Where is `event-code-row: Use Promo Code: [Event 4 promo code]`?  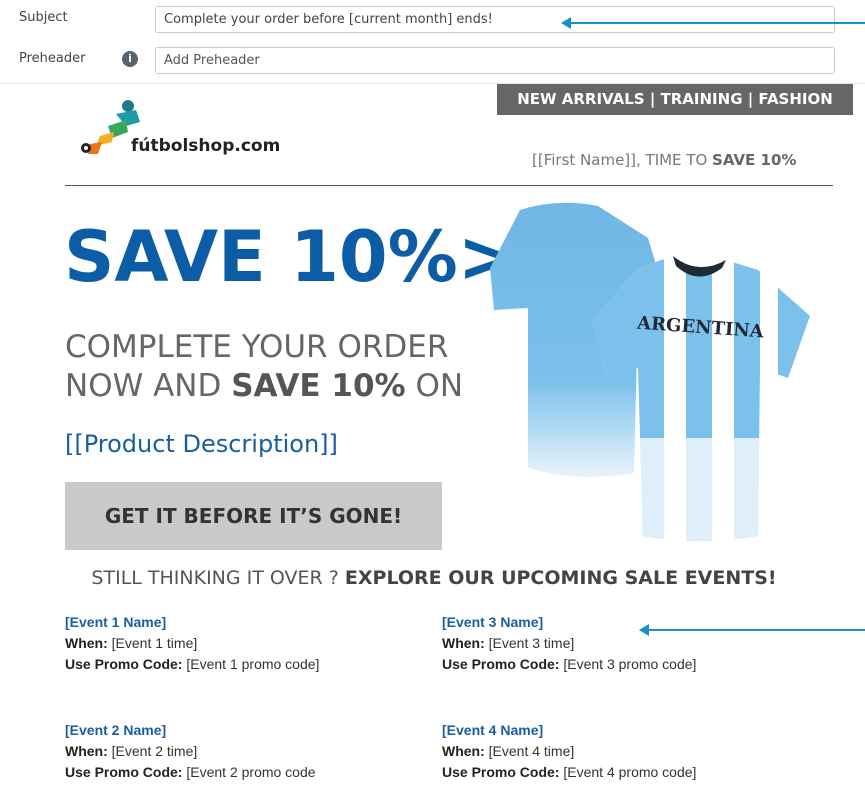 event-code-row: Use Promo Code: [Event 4 promo code] is located at coordinates (569, 772).